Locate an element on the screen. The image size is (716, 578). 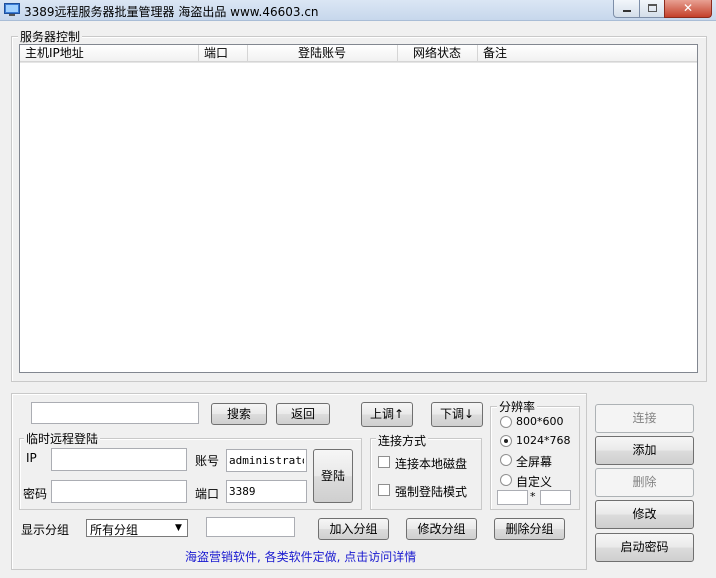
account-input is located at coordinates (266, 460).